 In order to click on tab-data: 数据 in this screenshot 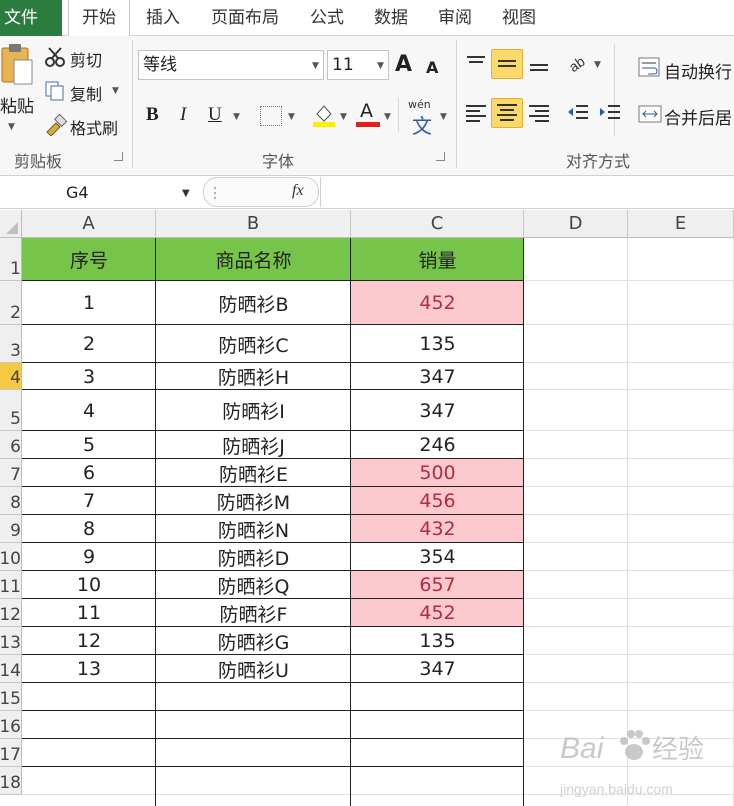, I will do `click(391, 18)`.